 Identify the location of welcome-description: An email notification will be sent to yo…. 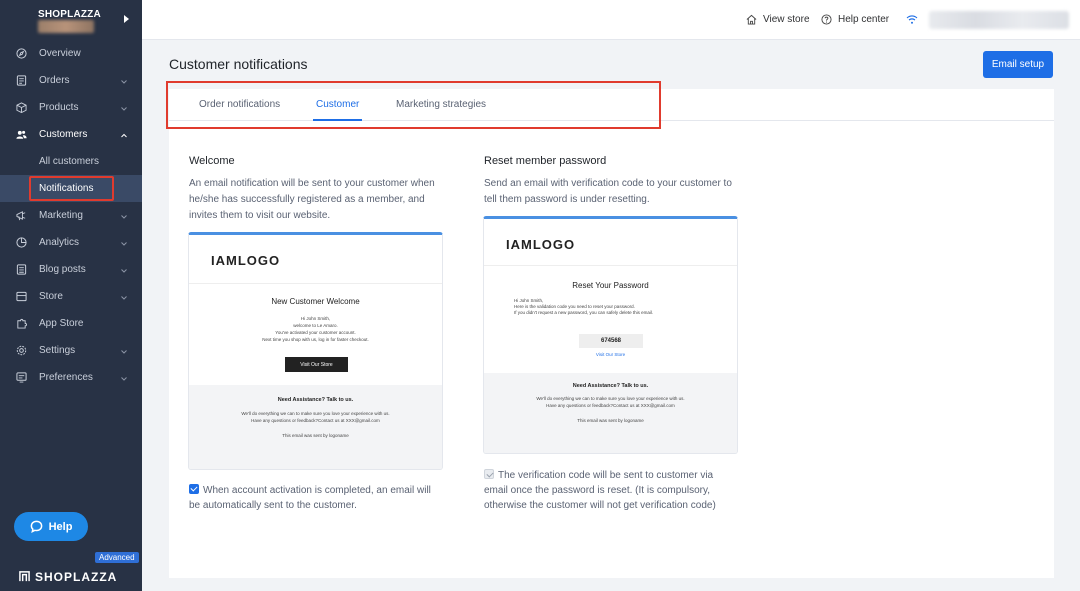
(312, 199).